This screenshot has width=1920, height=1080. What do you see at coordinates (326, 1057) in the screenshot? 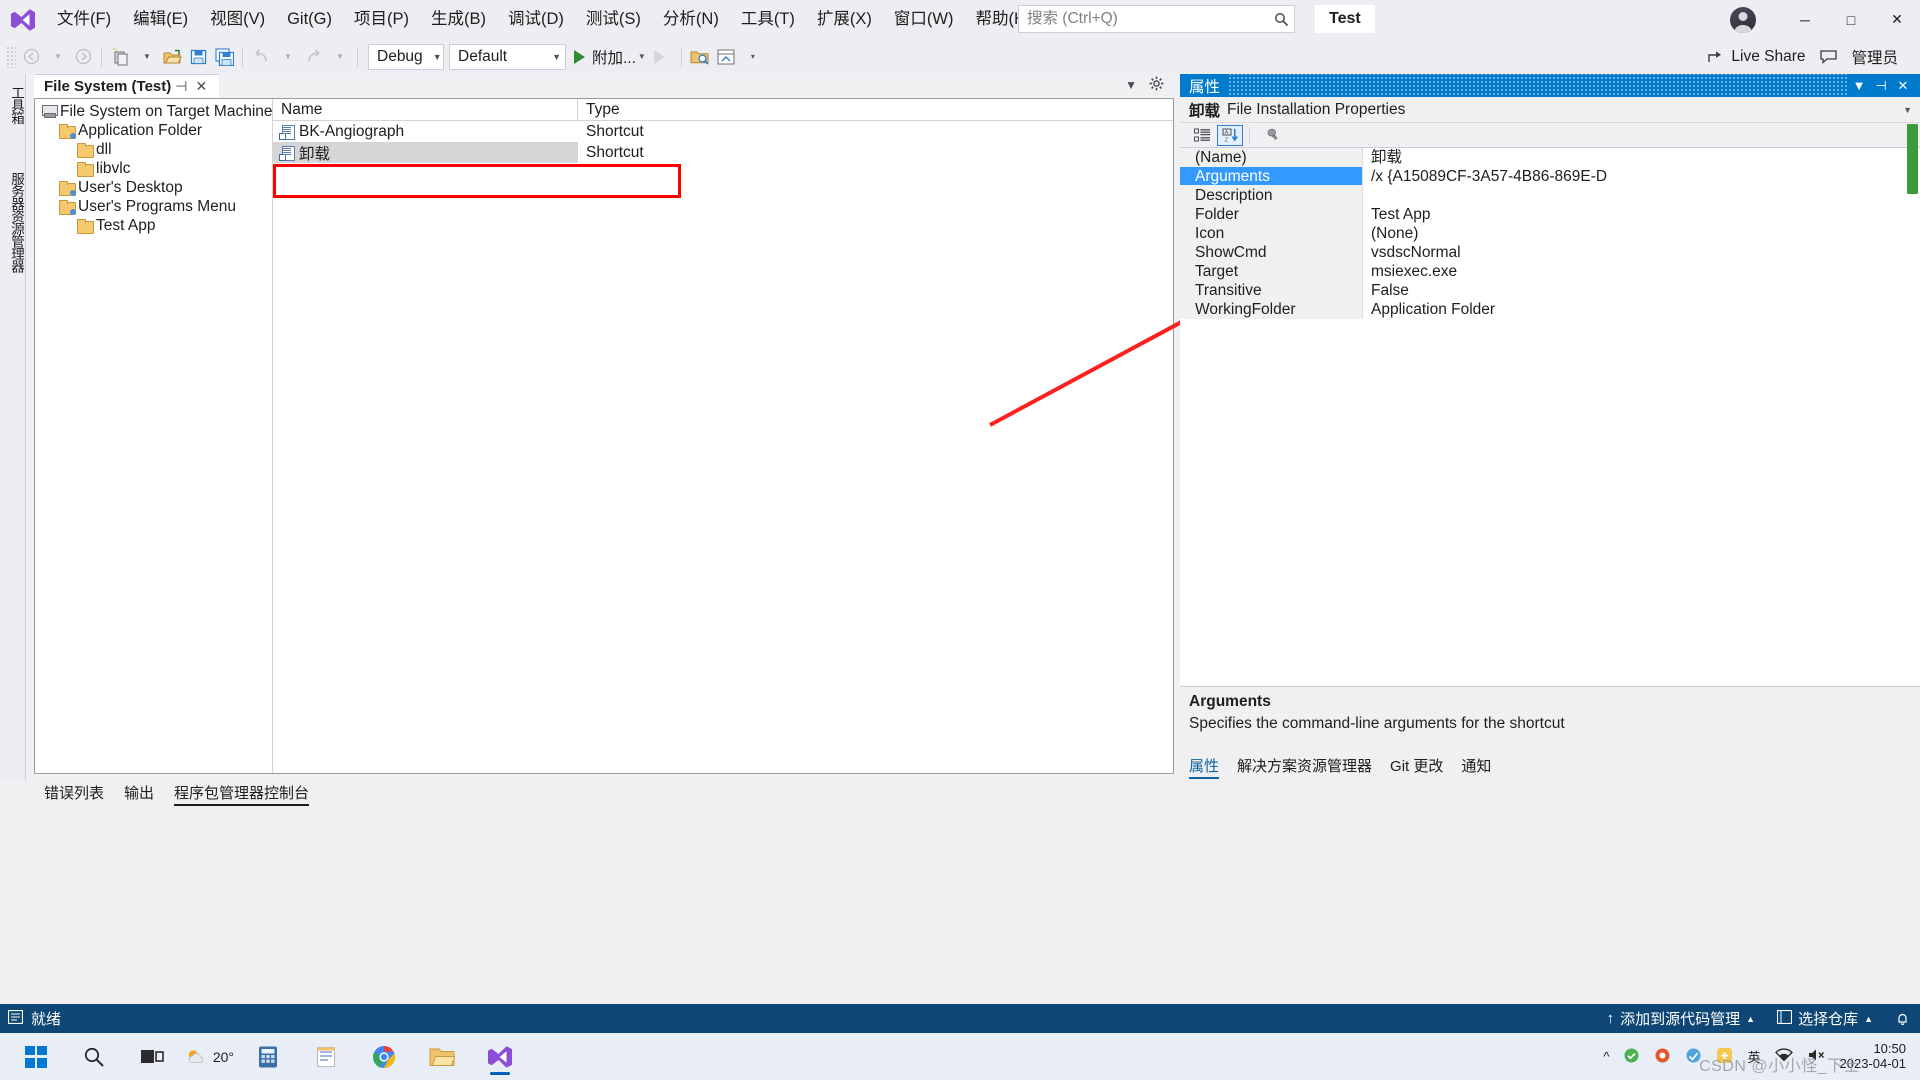
I see `notepad-icon` at bounding box center [326, 1057].